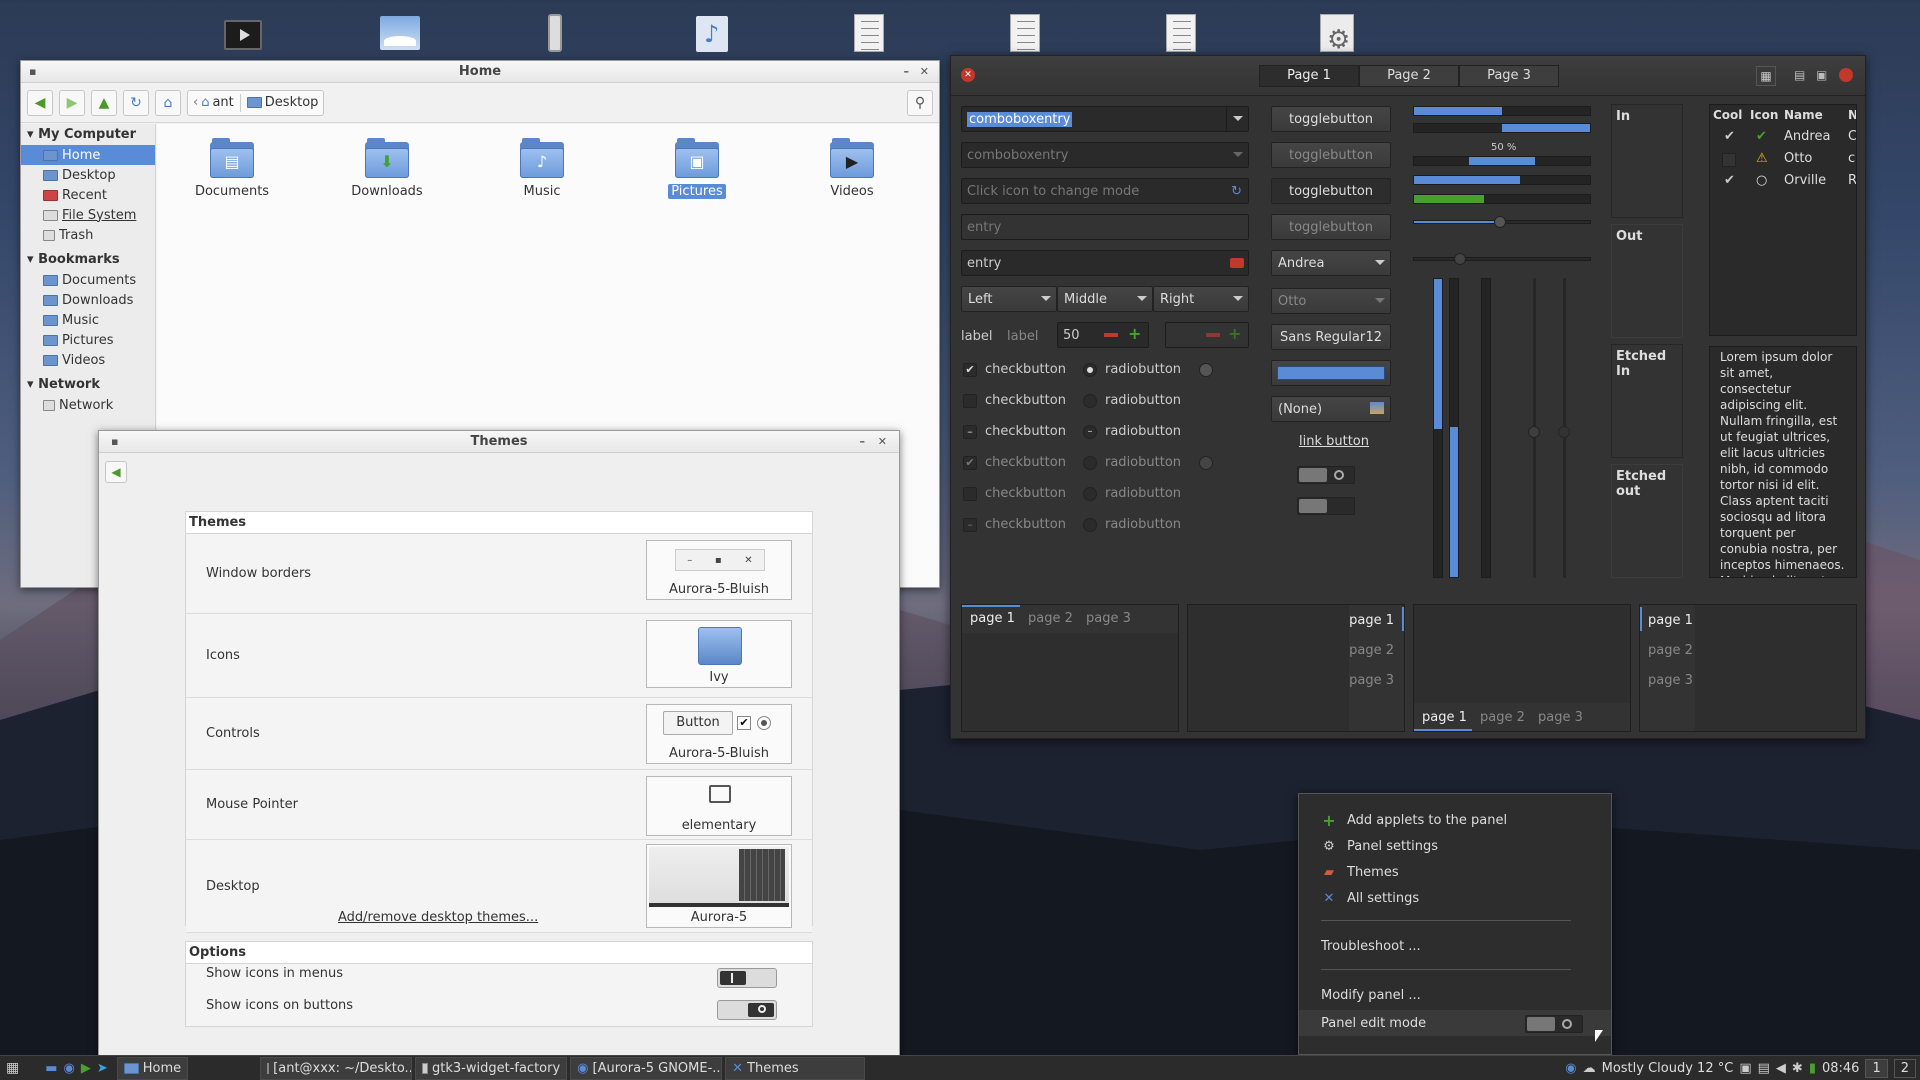 Image resolution: width=1920 pixels, height=1080 pixels. What do you see at coordinates (970, 494) in the screenshot?
I see `checkbutton-insensitive` at bounding box center [970, 494].